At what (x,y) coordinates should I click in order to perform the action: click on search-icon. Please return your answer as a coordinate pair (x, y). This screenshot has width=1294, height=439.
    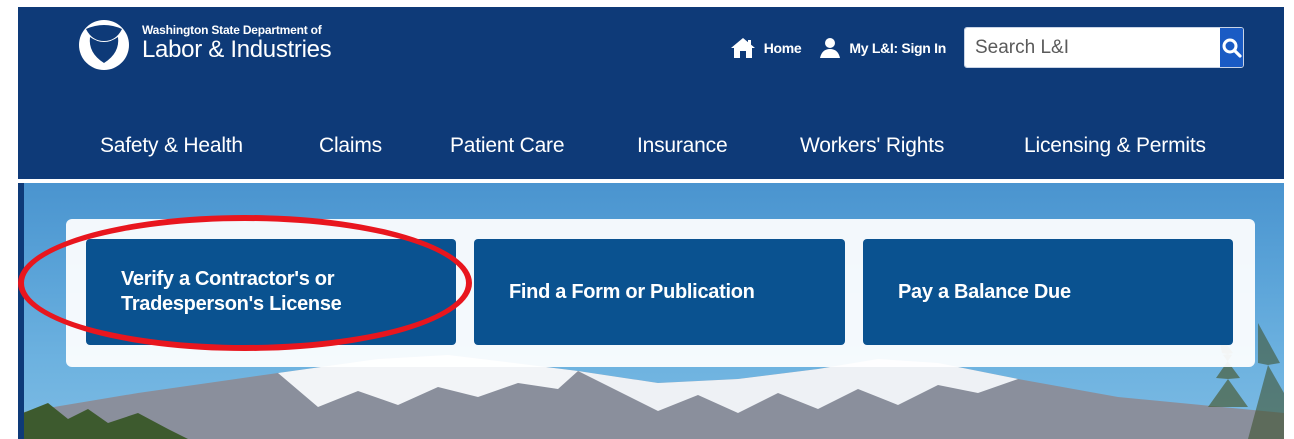
    Looking at the image, I should click on (1232, 48).